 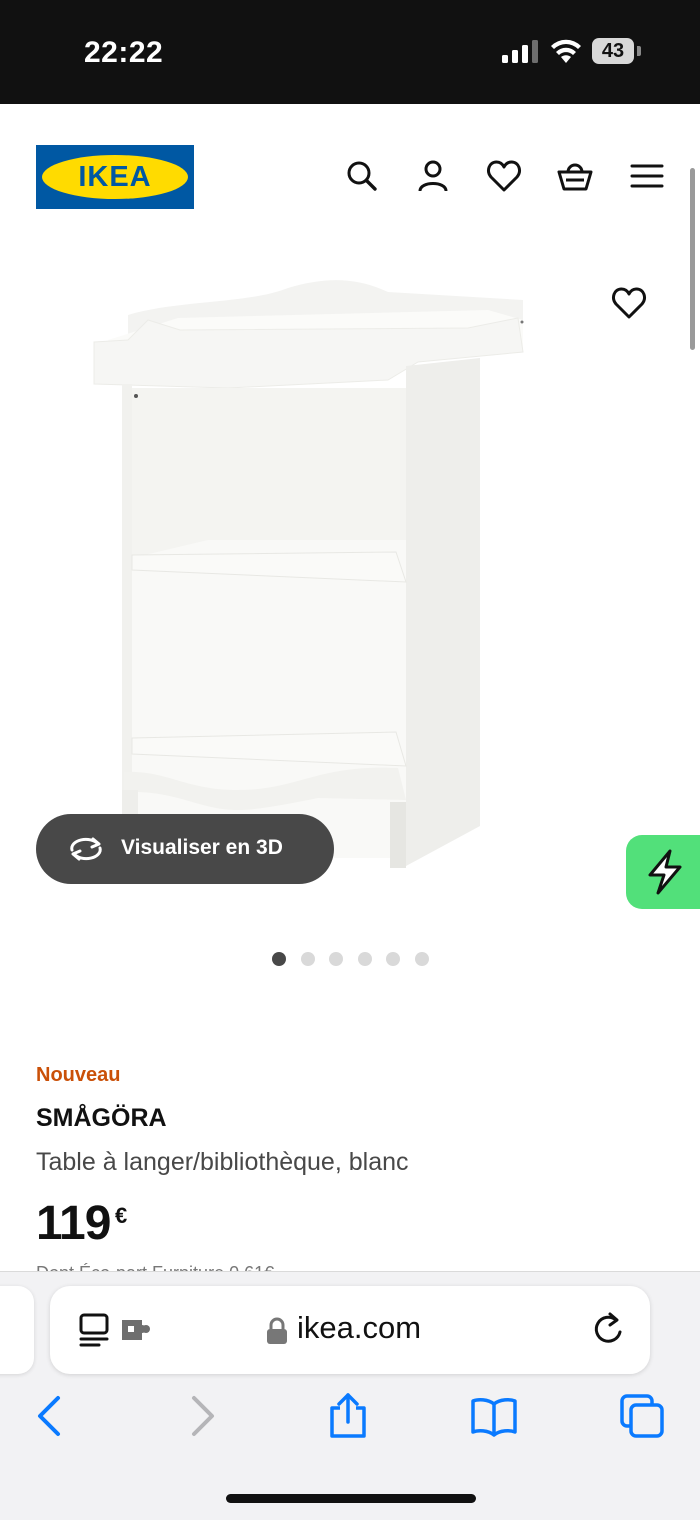 I want to click on previous-tab-preview, so click(x=17, y=1330).